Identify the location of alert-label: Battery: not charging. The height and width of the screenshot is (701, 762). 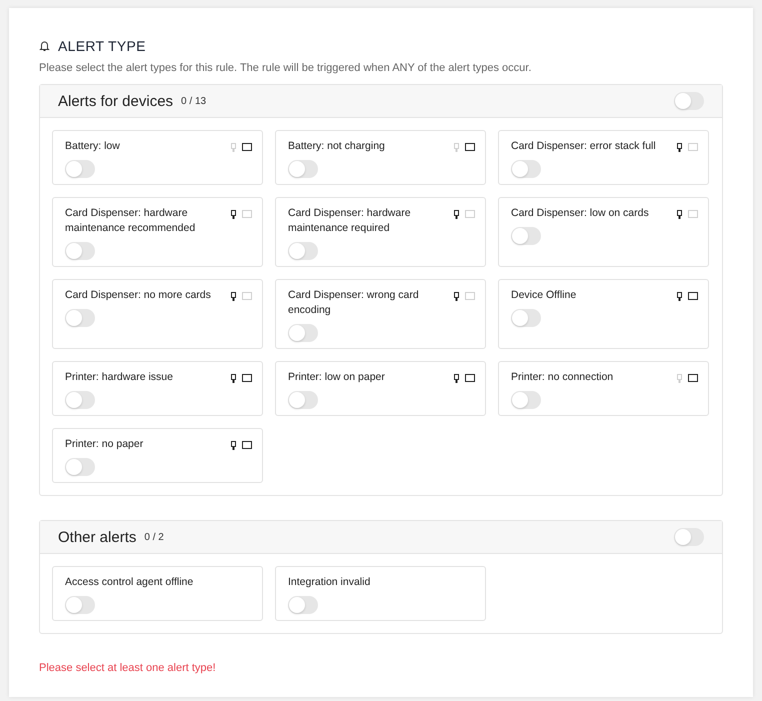
(337, 146).